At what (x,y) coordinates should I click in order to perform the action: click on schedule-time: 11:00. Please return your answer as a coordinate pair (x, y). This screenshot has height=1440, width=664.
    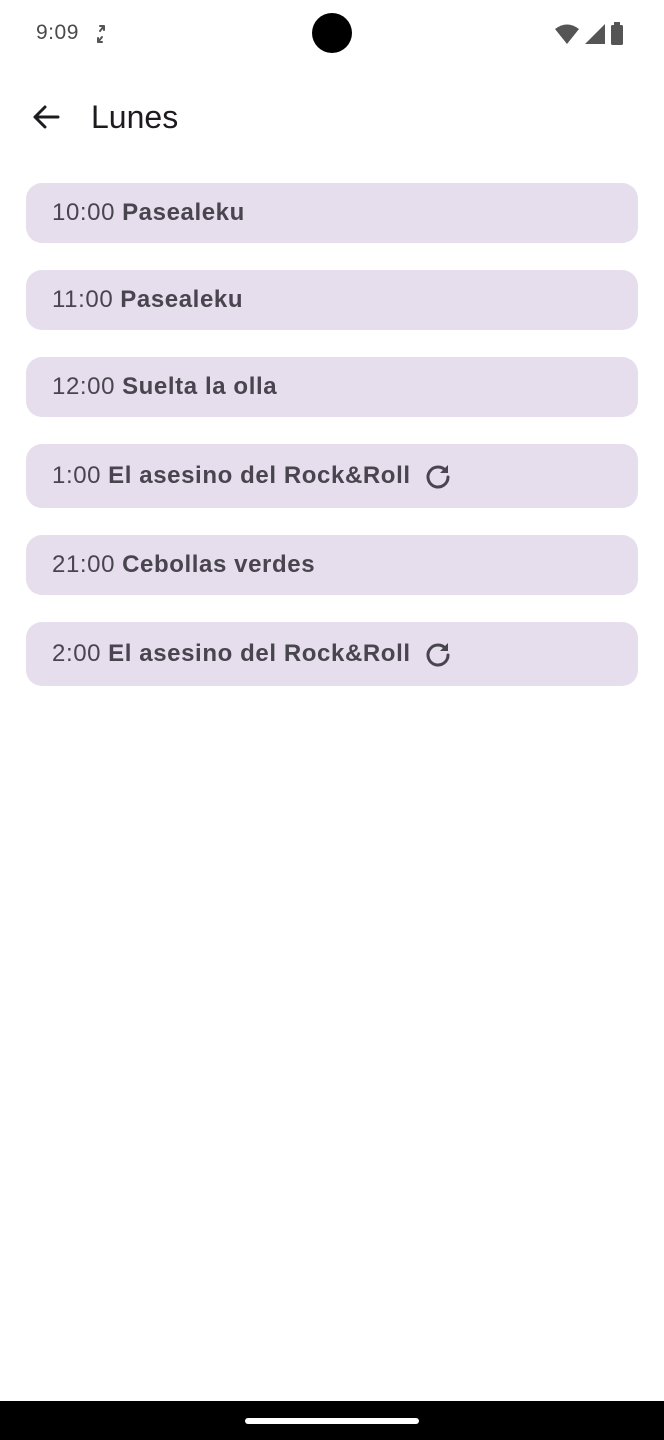
    Looking at the image, I should click on (83, 299).